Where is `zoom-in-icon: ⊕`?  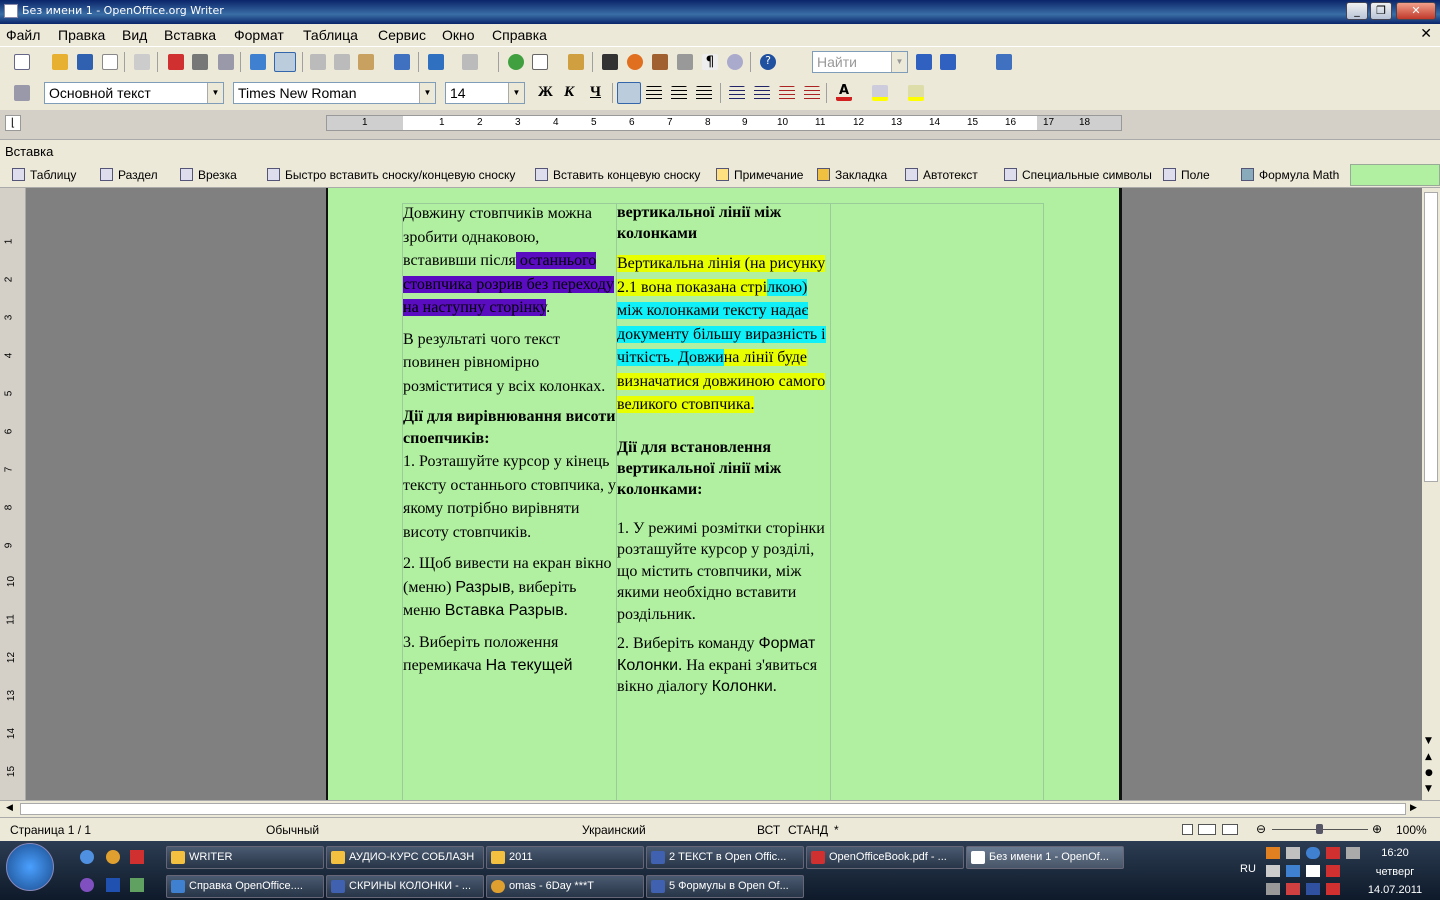
zoom-in-icon: ⊕ is located at coordinates (1377, 829).